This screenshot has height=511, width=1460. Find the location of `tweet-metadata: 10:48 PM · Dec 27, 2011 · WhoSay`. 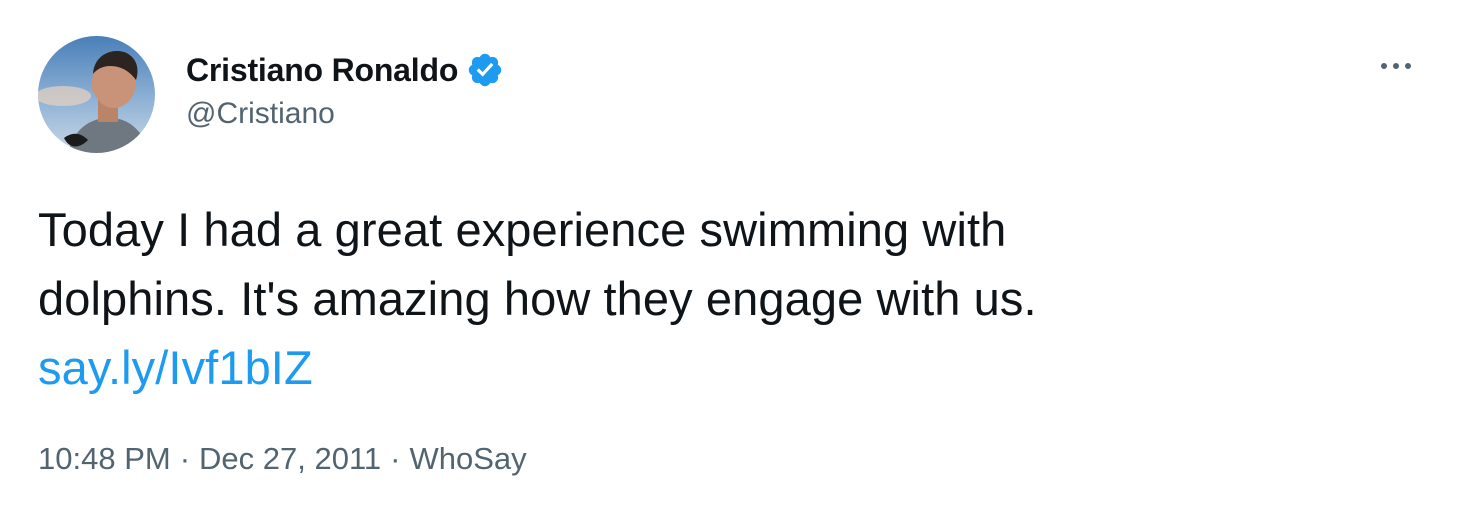

tweet-metadata: 10:48 PM · Dec 27, 2011 · WhoSay is located at coordinates (282, 459).